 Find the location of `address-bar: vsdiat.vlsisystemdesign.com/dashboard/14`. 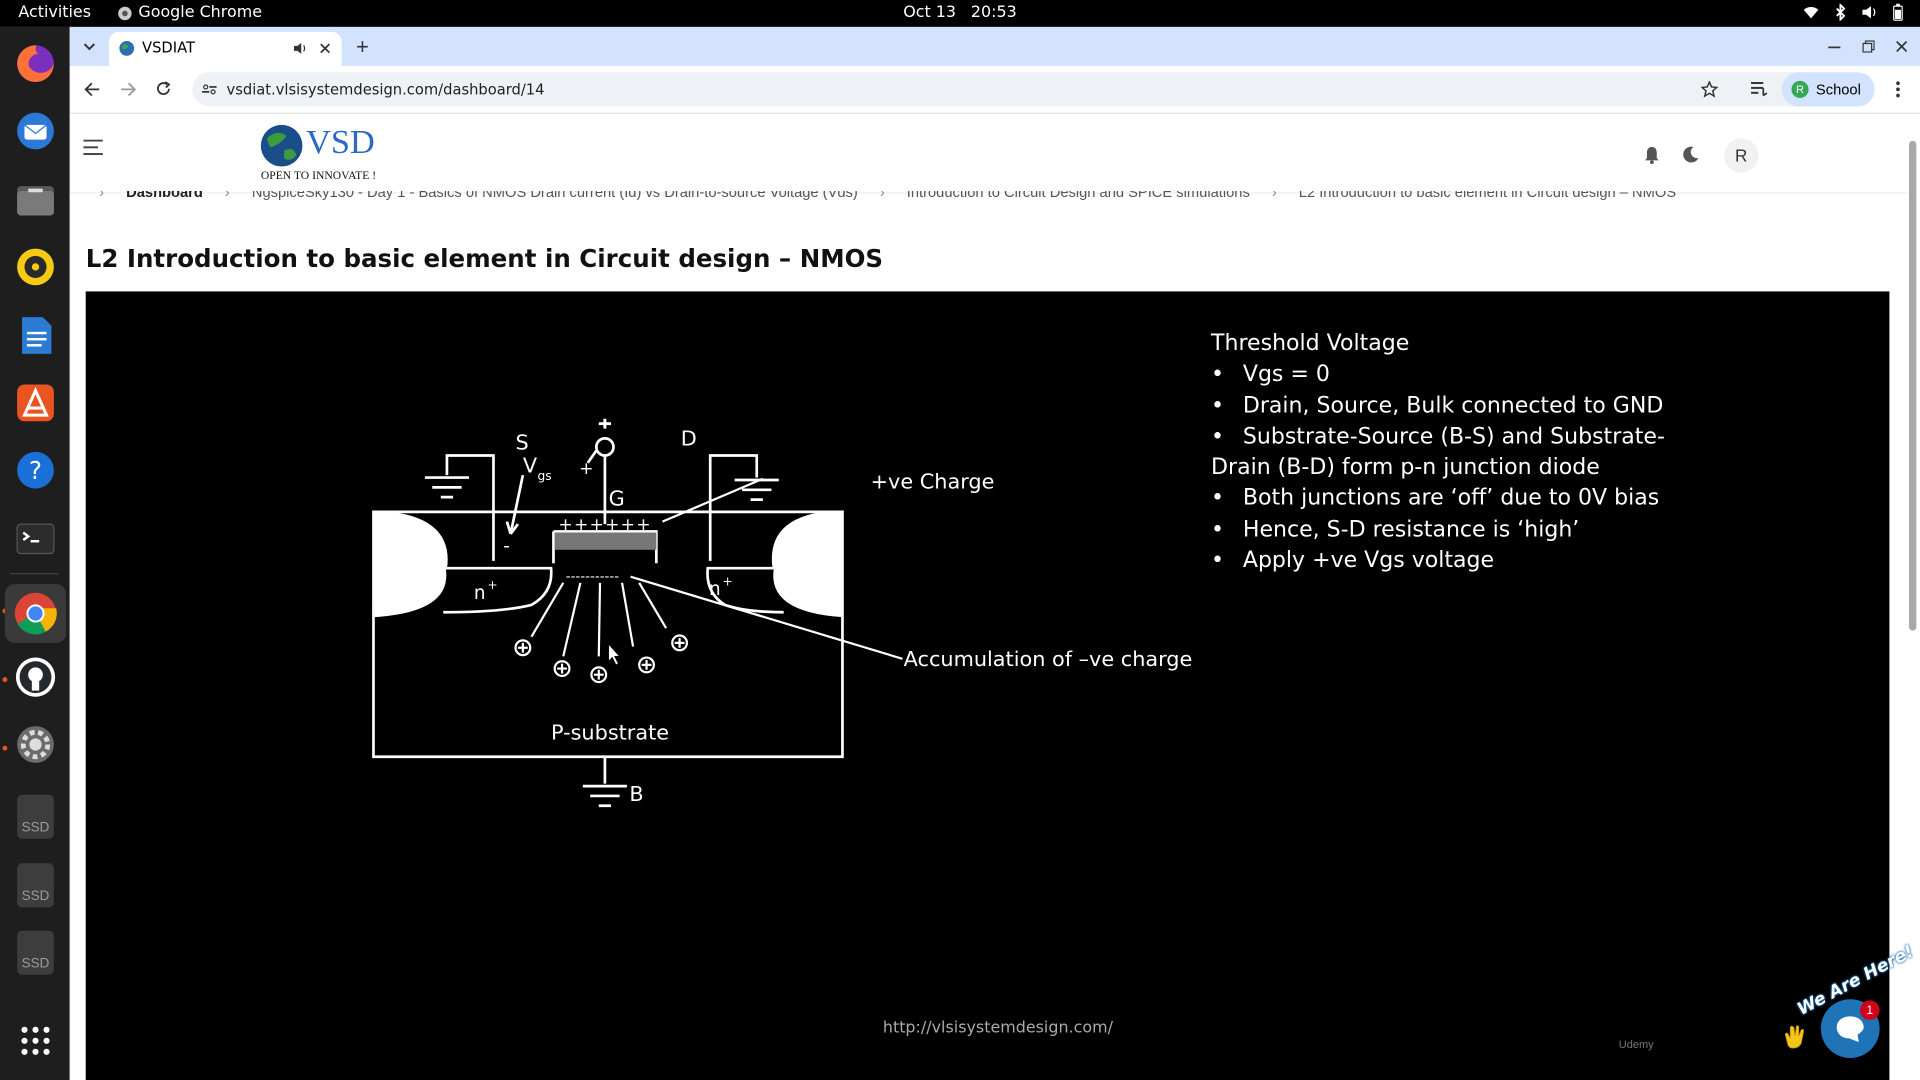

address-bar: vsdiat.vlsisystemdesign.com/dashboard/14 is located at coordinates (1032, 89).